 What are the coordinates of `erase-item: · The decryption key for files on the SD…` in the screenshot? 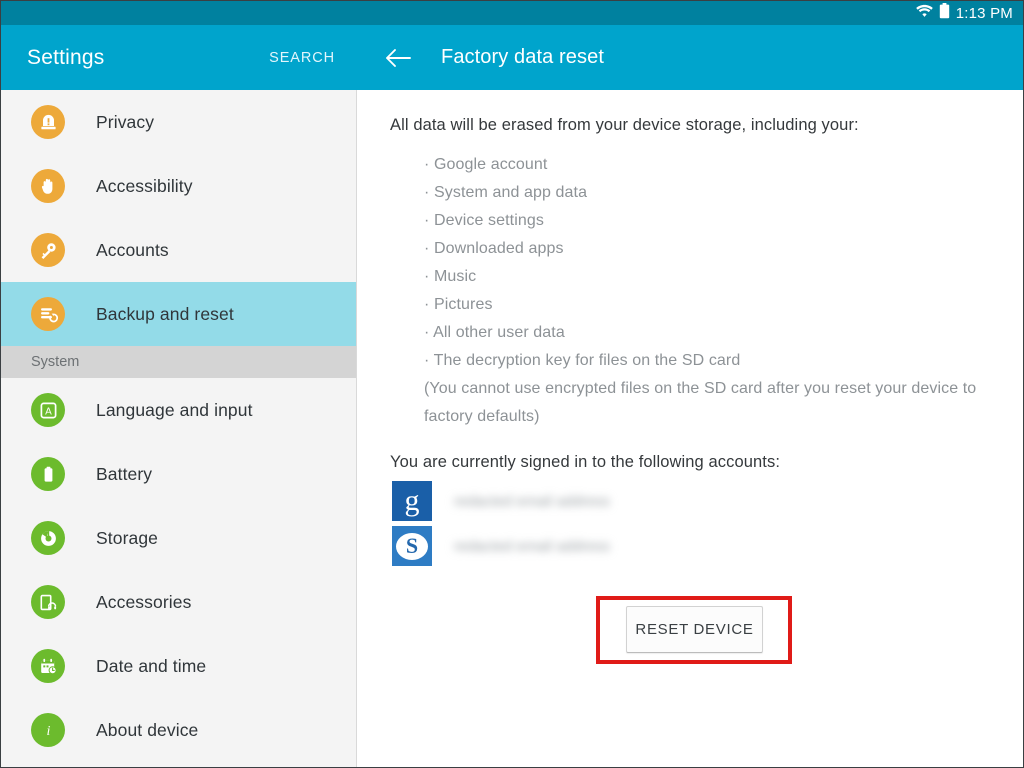 It's located at (582, 360).